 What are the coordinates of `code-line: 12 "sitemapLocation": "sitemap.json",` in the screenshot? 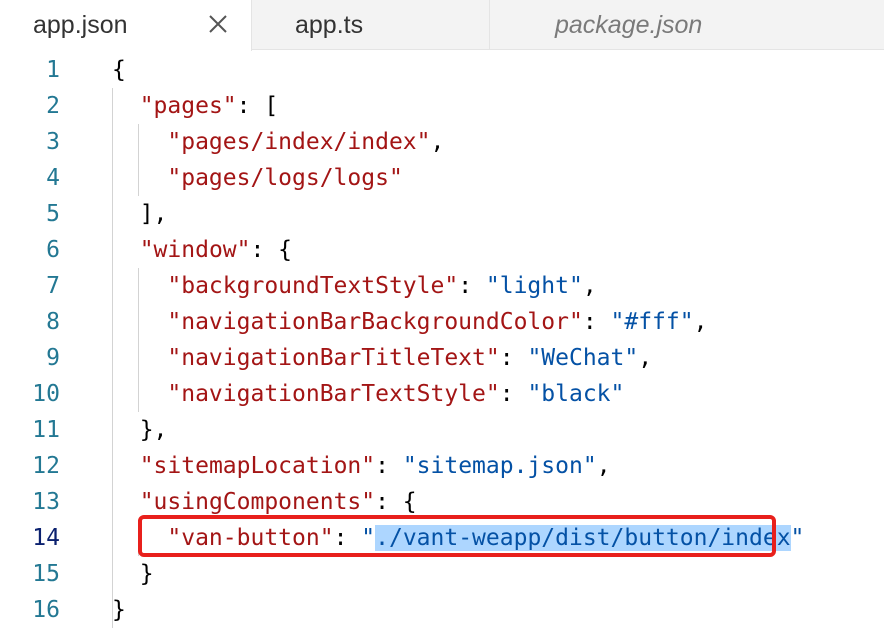 It's located at (442, 466).